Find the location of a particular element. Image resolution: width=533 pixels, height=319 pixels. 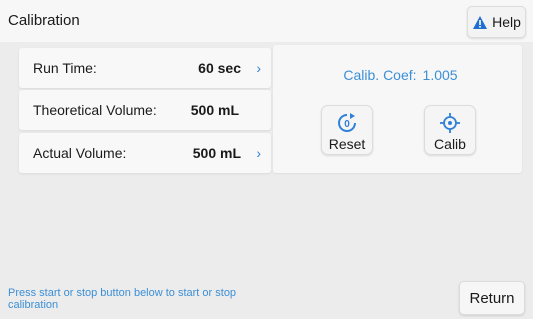

svg-text: 0 is located at coordinates (347, 124).